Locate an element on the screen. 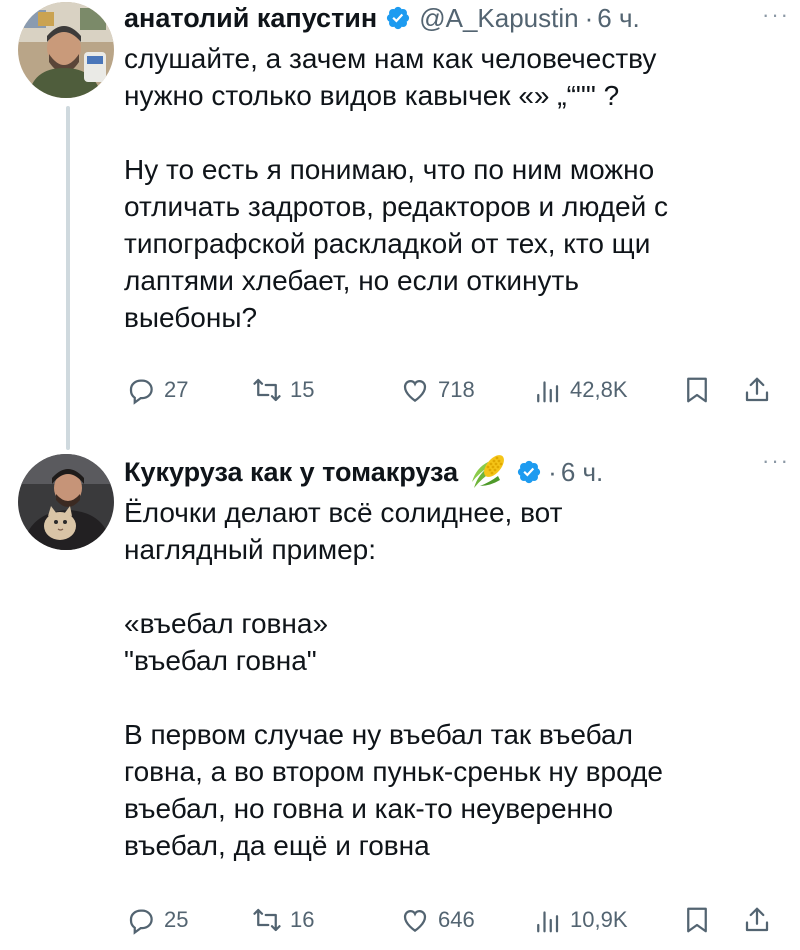 The image size is (800, 950). like-count: 646 is located at coordinates (456, 919).